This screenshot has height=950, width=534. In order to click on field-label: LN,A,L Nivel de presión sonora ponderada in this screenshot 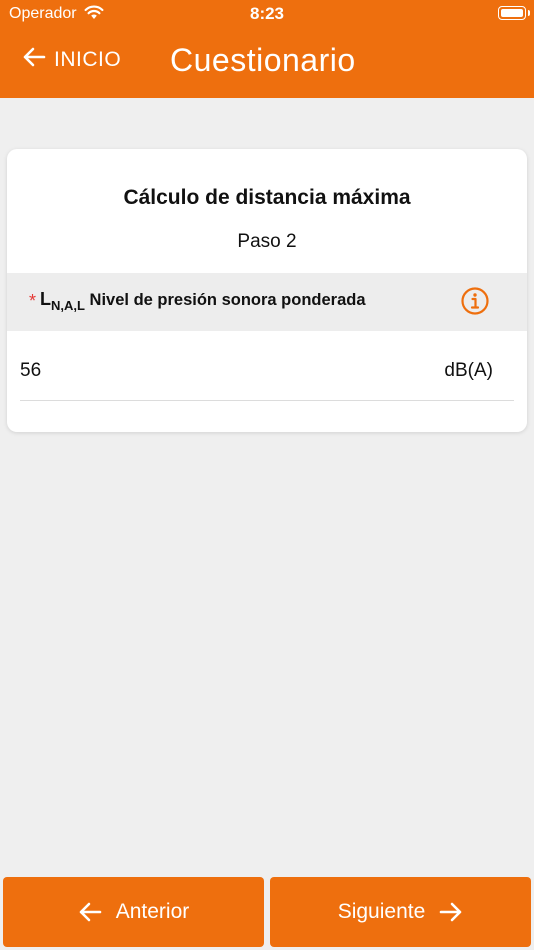, I will do `click(203, 301)`.